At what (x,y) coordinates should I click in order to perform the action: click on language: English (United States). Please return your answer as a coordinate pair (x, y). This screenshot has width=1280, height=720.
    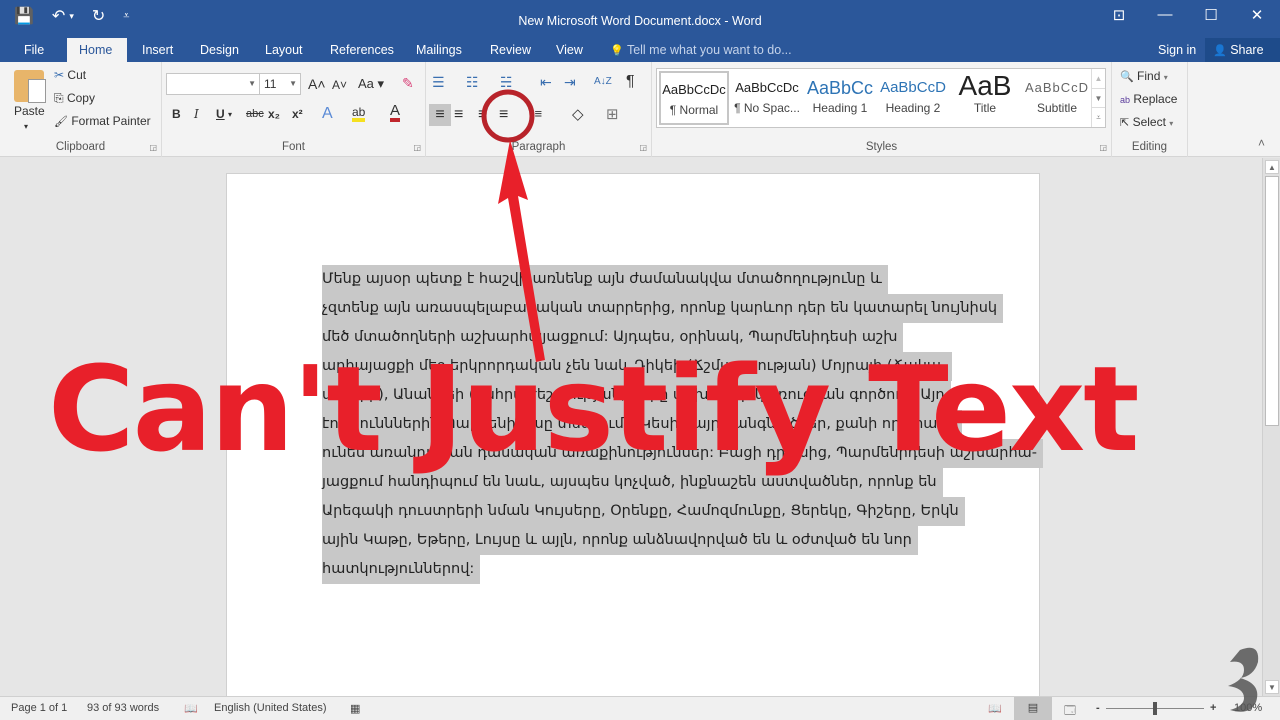
    Looking at the image, I should click on (270, 708).